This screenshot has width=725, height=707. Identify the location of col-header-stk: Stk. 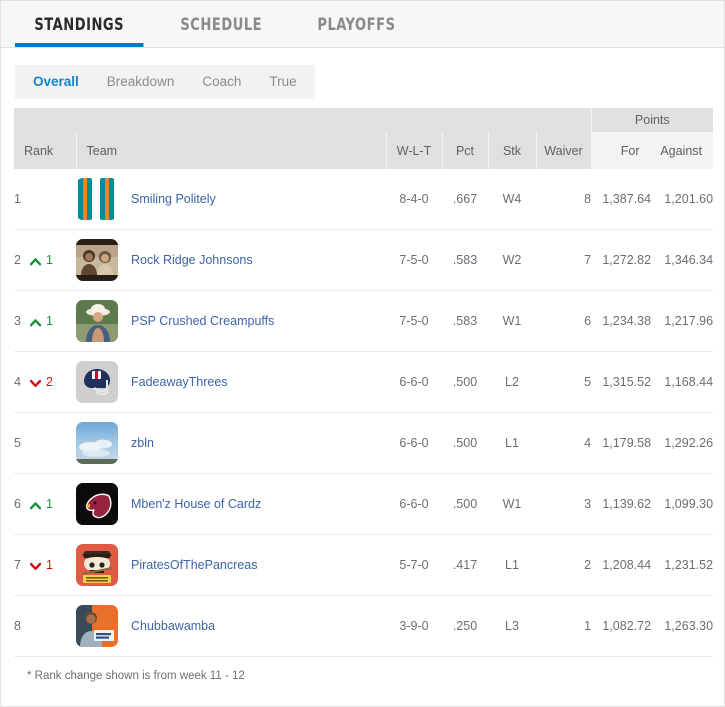
(511, 150).